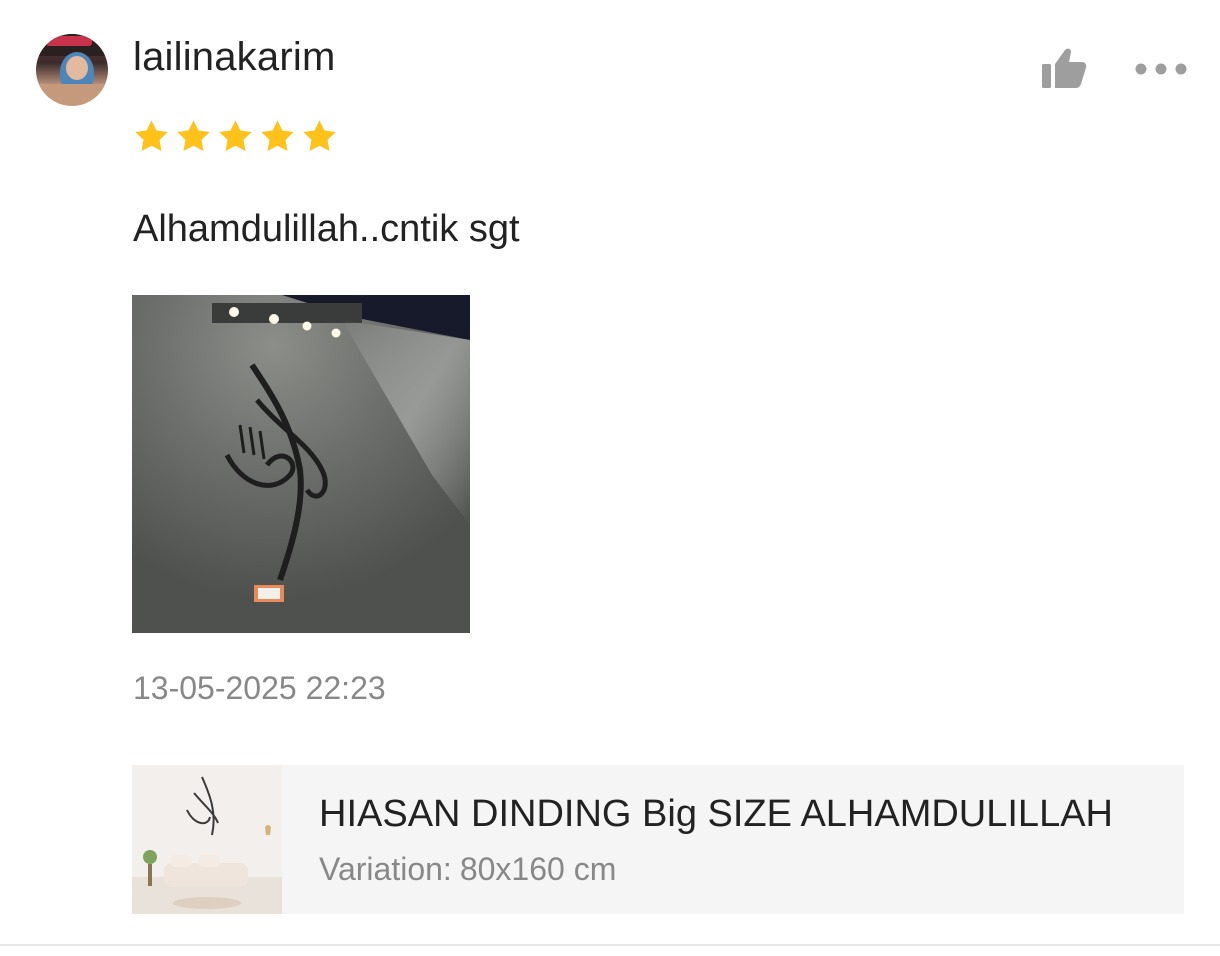  I want to click on product-thumbnail, so click(207, 839).